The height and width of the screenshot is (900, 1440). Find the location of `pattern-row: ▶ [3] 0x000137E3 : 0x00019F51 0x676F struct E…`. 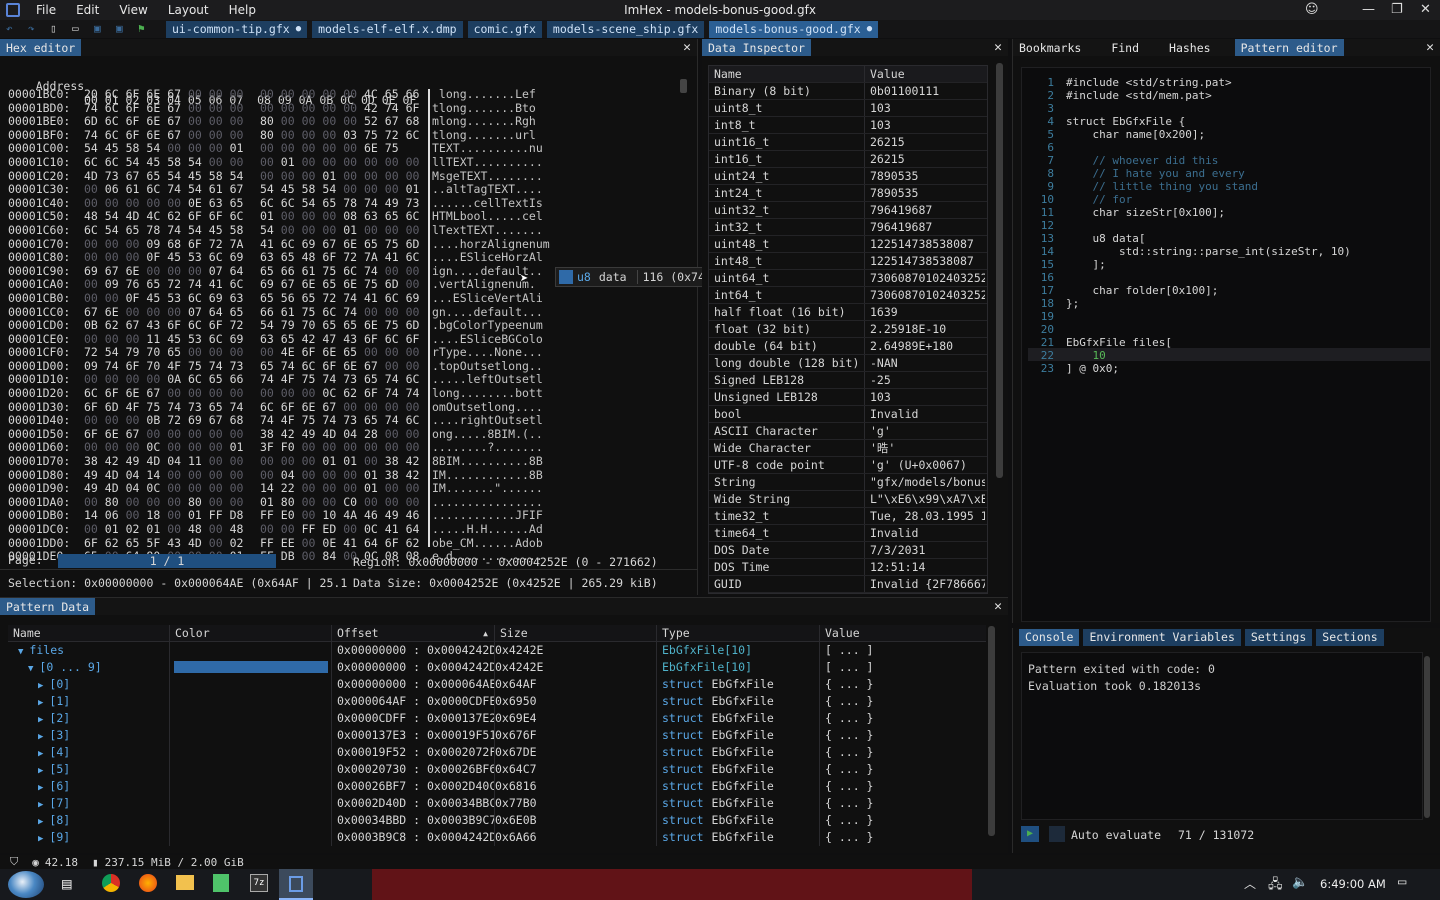

pattern-row: ▶ [3] 0x000137E3 : 0x00019F51 0x676F struct E… is located at coordinates (497, 735).